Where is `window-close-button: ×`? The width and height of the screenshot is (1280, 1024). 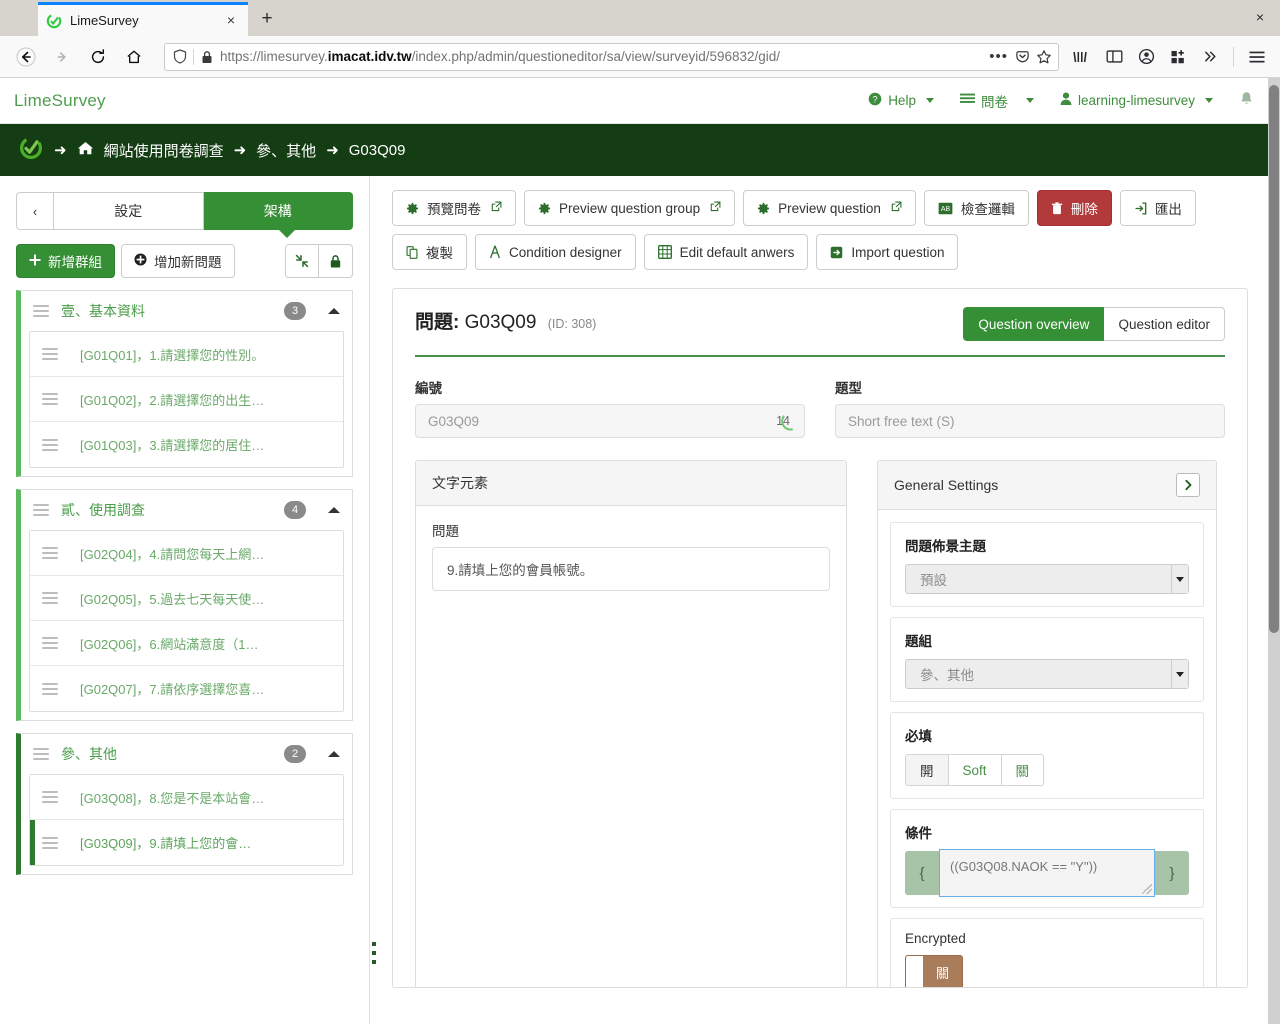 window-close-button: × is located at coordinates (1260, 18).